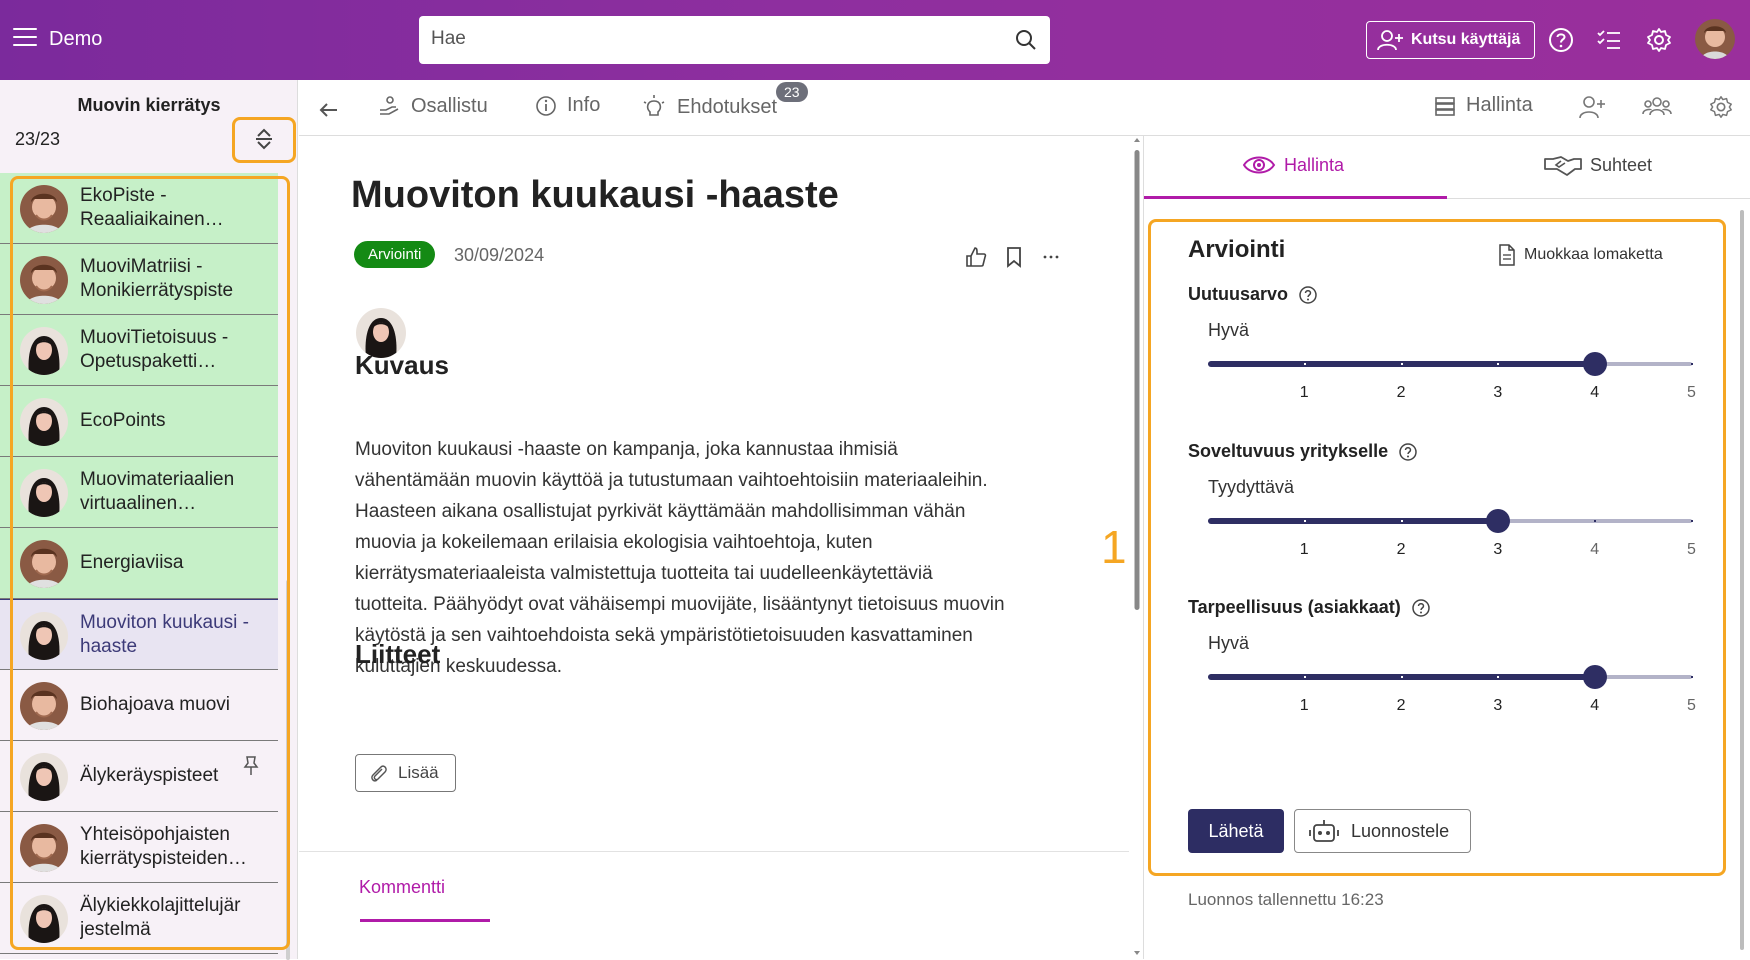 The width and height of the screenshot is (1750, 960). I want to click on annotation-number-1: 1, so click(1114, 547).